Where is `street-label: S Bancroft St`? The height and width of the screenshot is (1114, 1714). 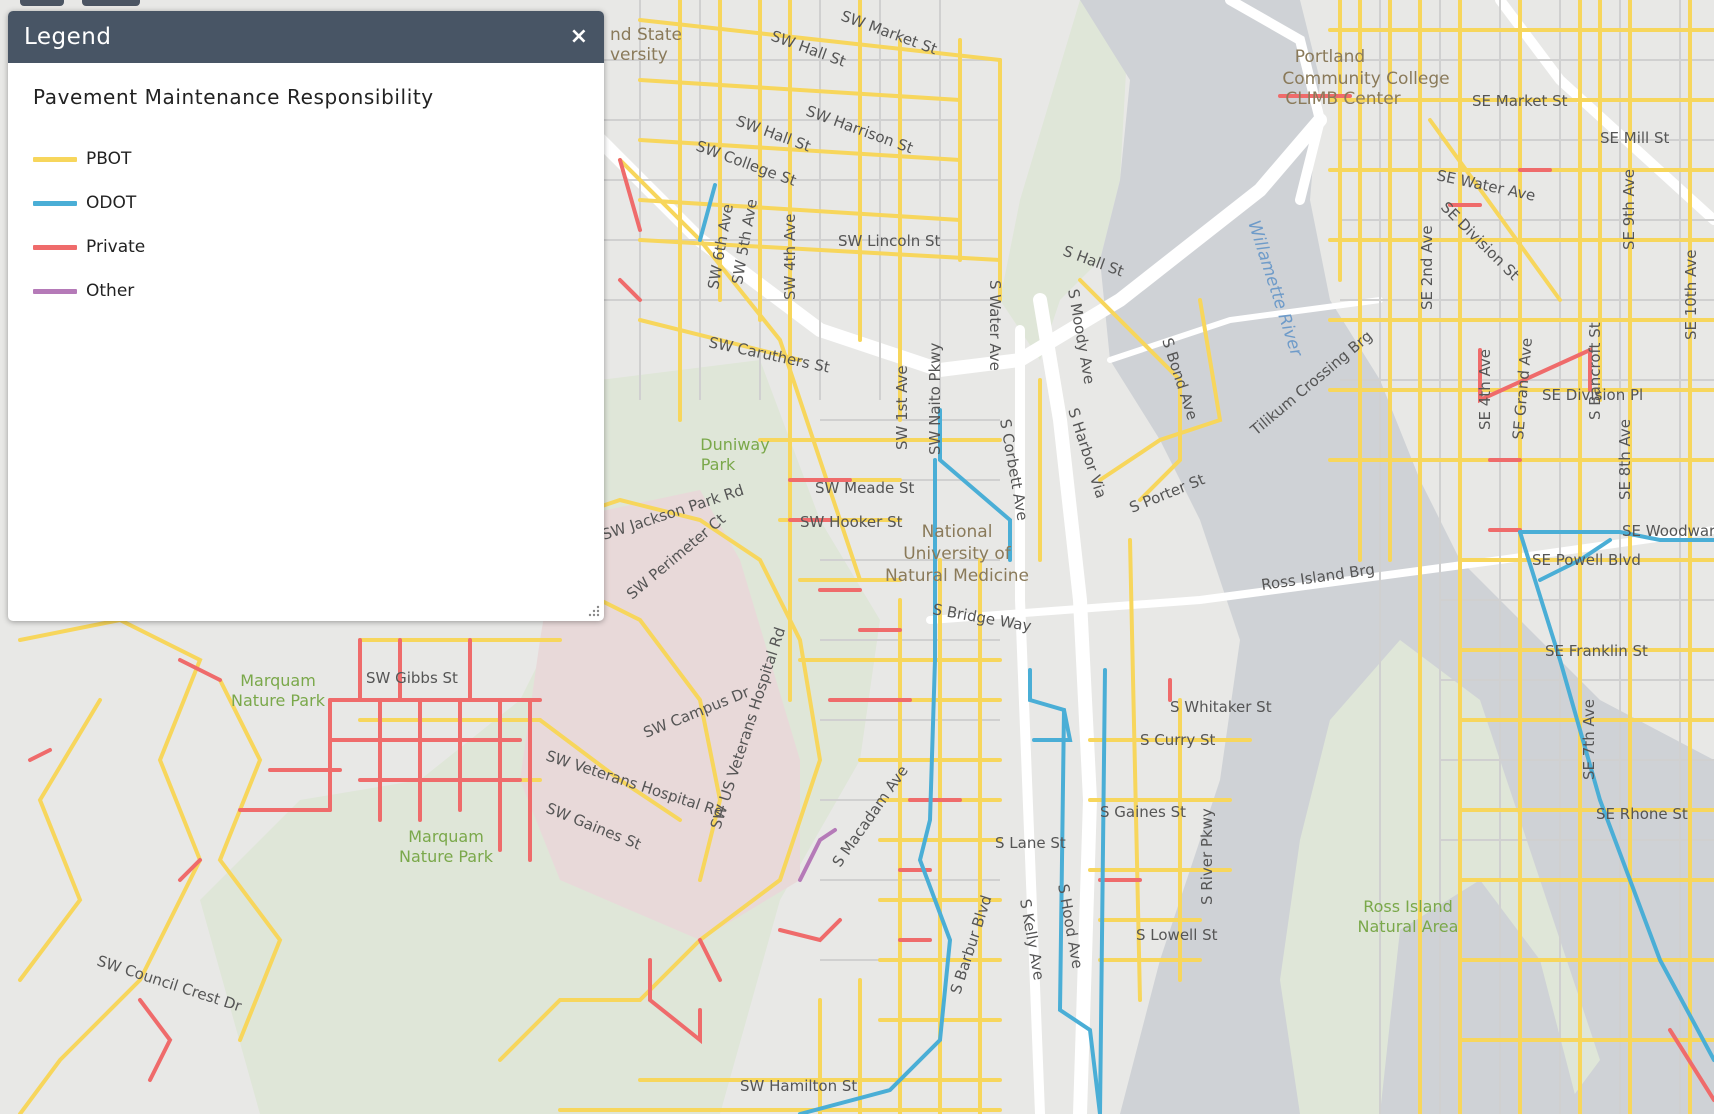
street-label: S Bancroft St is located at coordinates (1595, 371).